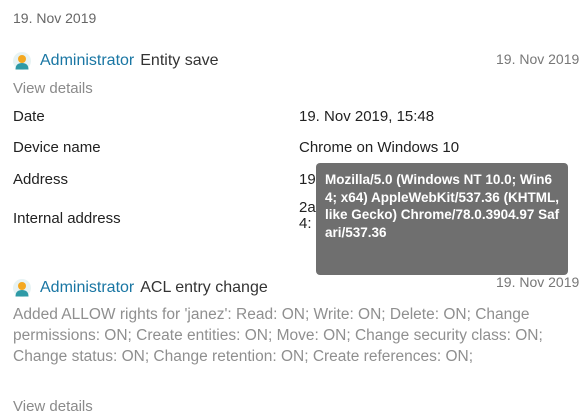  What do you see at coordinates (57, 147) in the screenshot?
I see `detail-label-device-name: Device name` at bounding box center [57, 147].